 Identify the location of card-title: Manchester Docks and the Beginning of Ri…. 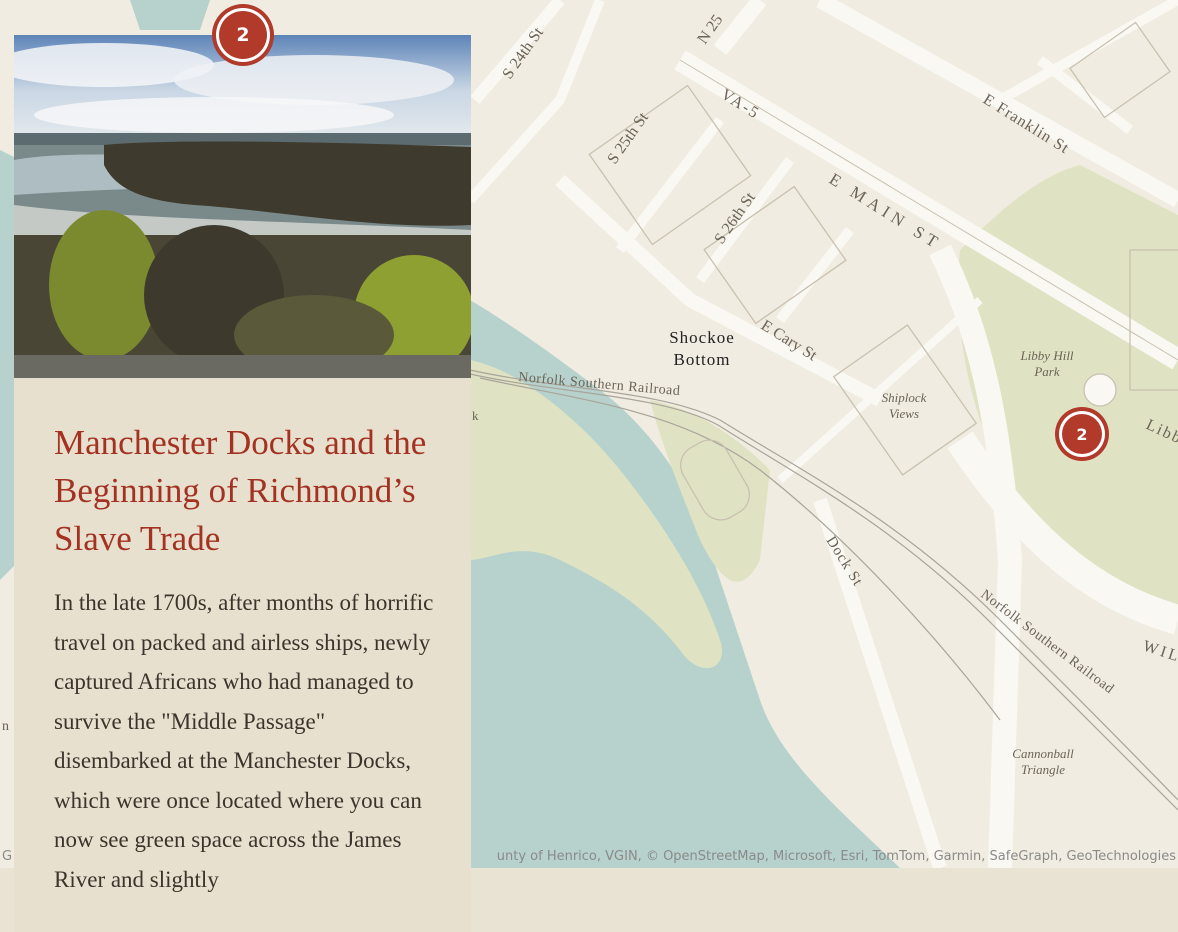
(240, 490).